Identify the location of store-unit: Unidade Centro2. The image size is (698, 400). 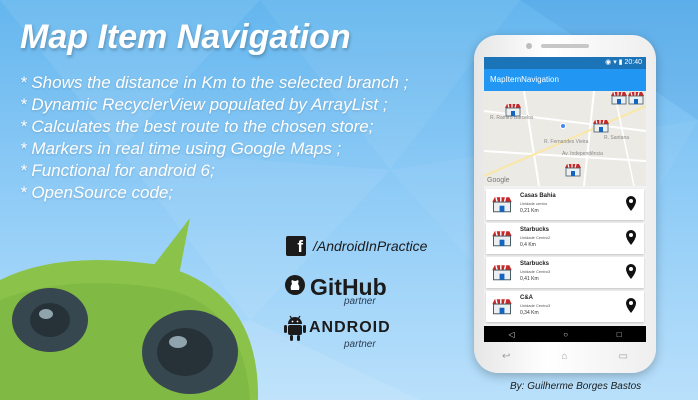
(535, 237).